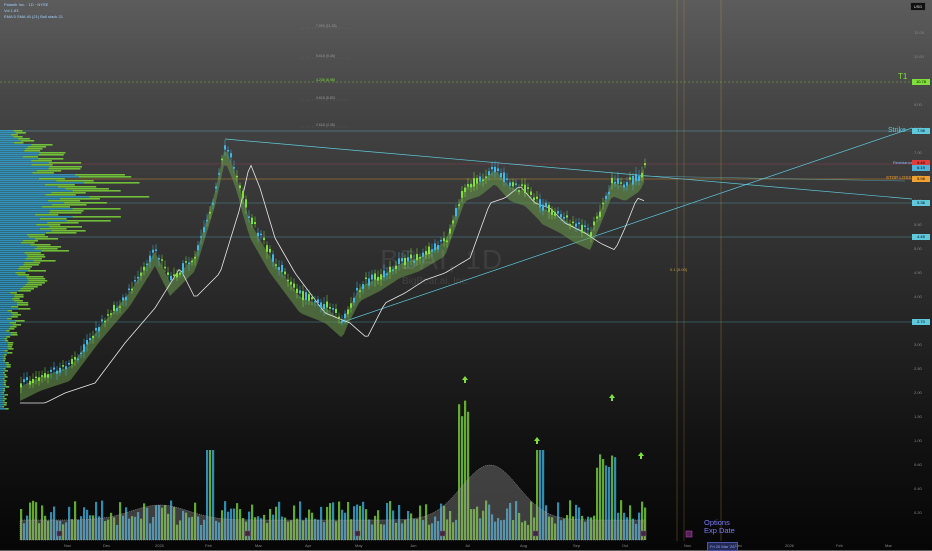 This screenshot has height=551, width=932. I want to click on price-axis-tick: 1.50, so click(918, 416).